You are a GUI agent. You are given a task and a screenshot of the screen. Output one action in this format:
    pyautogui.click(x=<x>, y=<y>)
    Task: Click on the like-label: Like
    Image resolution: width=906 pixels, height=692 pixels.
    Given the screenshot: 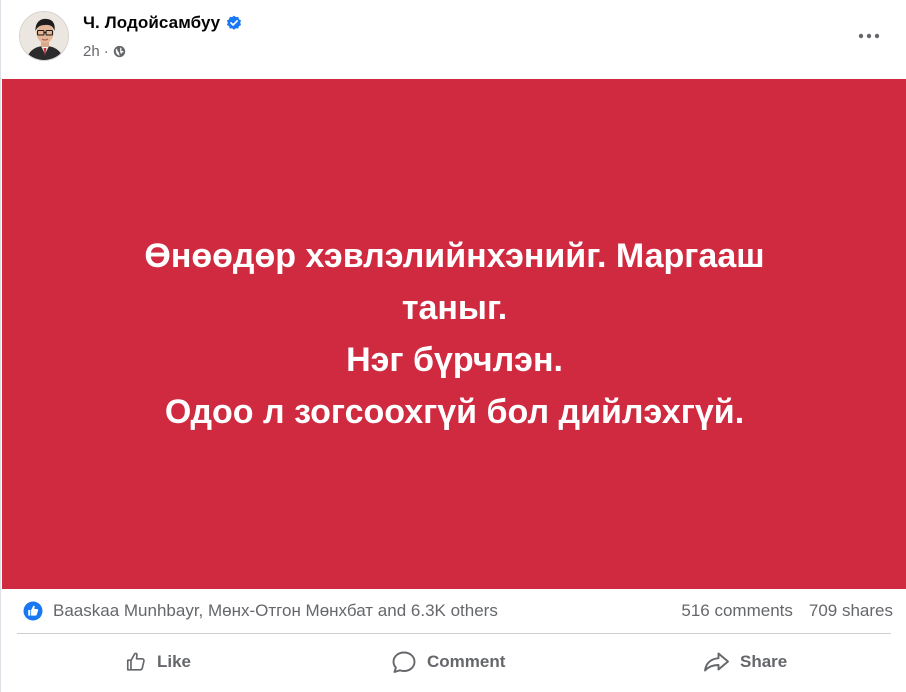 What is the action you would take?
    pyautogui.click(x=174, y=661)
    